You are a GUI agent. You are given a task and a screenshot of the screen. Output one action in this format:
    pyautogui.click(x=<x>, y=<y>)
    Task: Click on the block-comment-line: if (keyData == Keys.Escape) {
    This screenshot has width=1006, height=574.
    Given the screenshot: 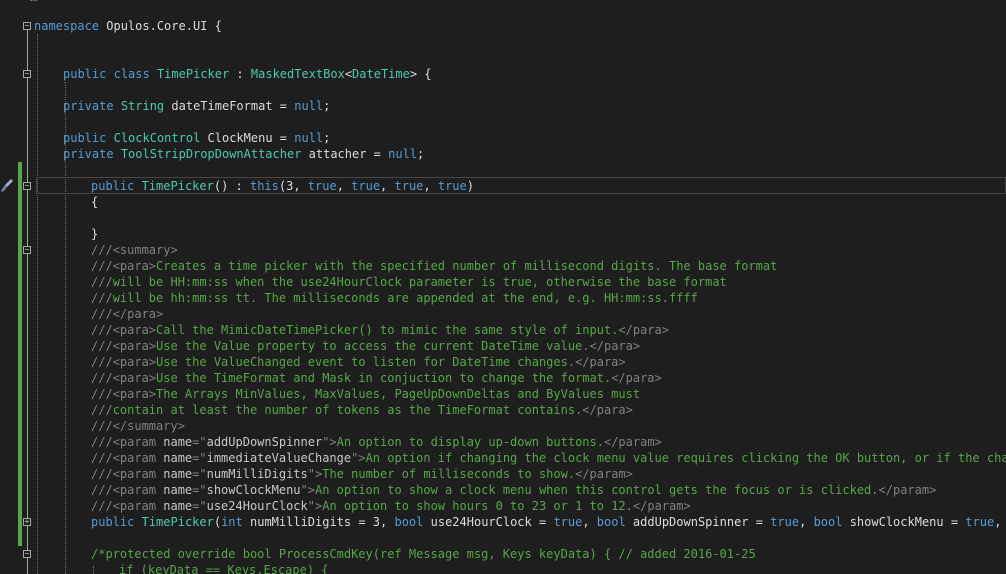 What is the action you would take?
    pyautogui.click(x=224, y=568)
    